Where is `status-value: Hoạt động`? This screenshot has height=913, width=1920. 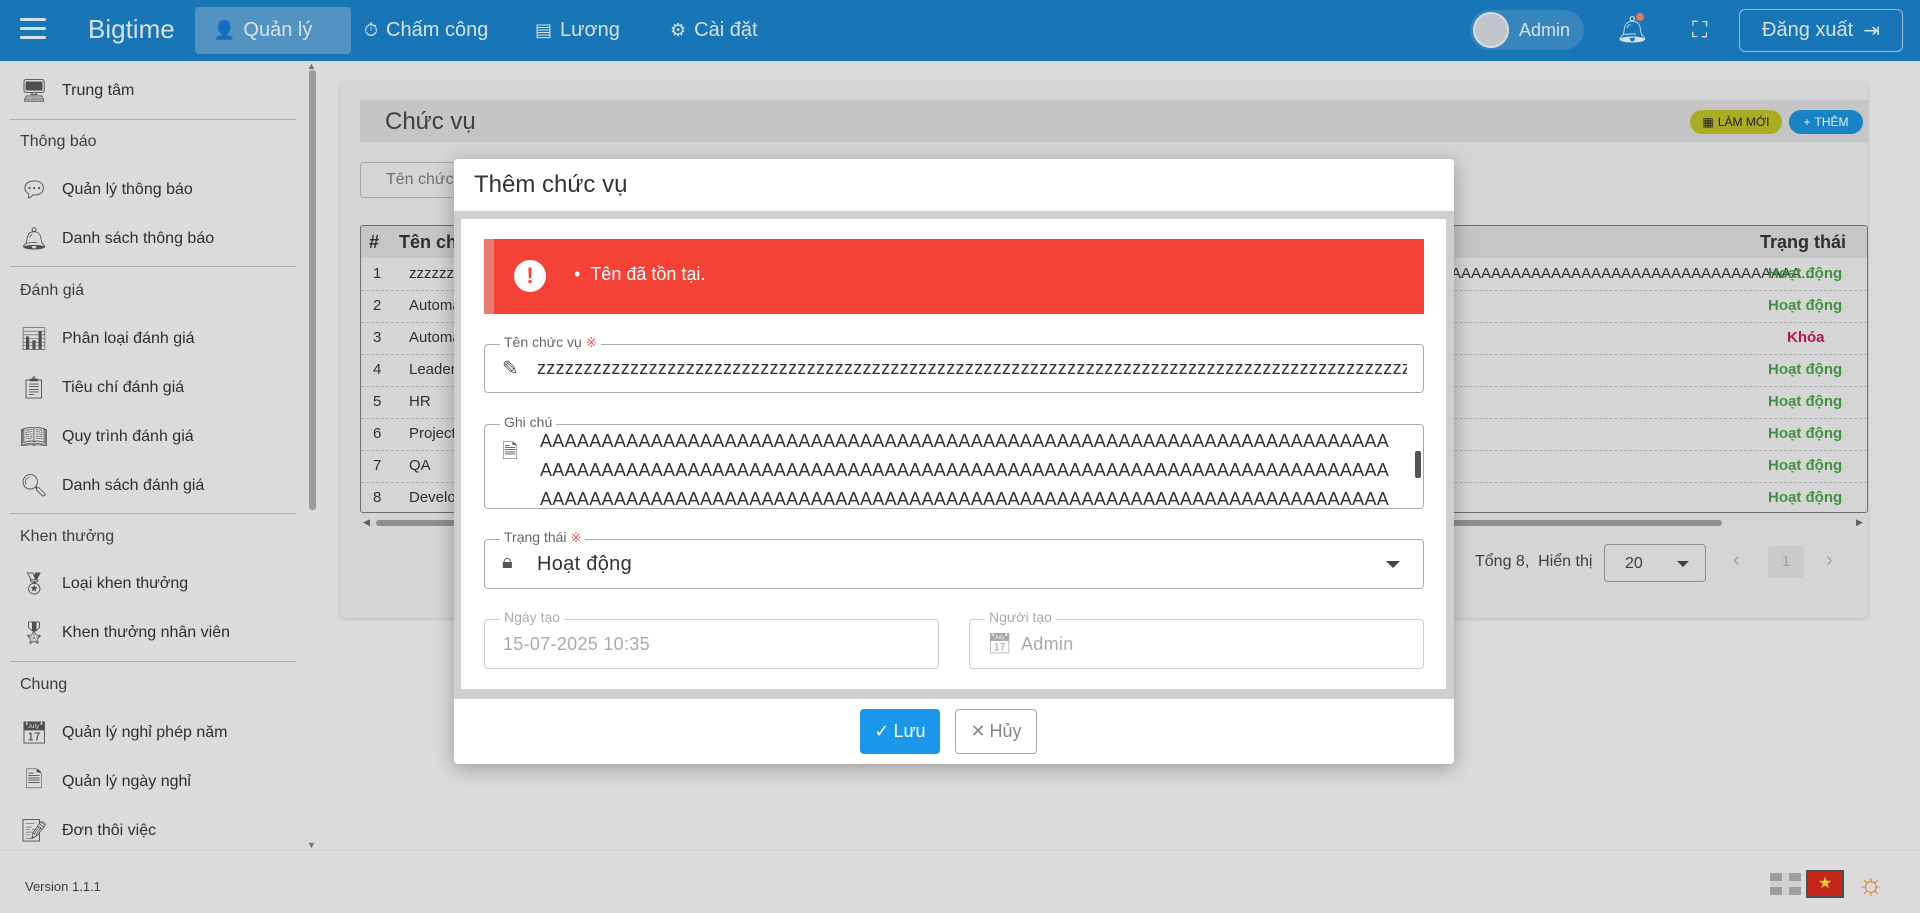 status-value: Hoạt động is located at coordinates (584, 564).